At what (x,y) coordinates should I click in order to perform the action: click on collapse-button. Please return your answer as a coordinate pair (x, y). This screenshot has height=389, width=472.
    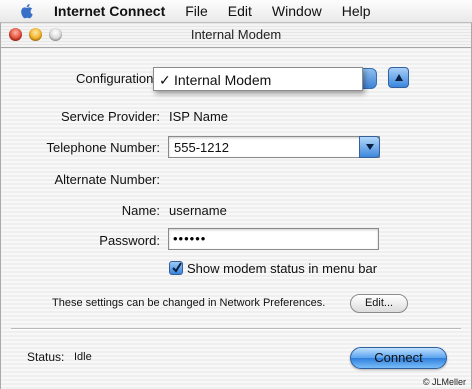
    Looking at the image, I should click on (398, 77).